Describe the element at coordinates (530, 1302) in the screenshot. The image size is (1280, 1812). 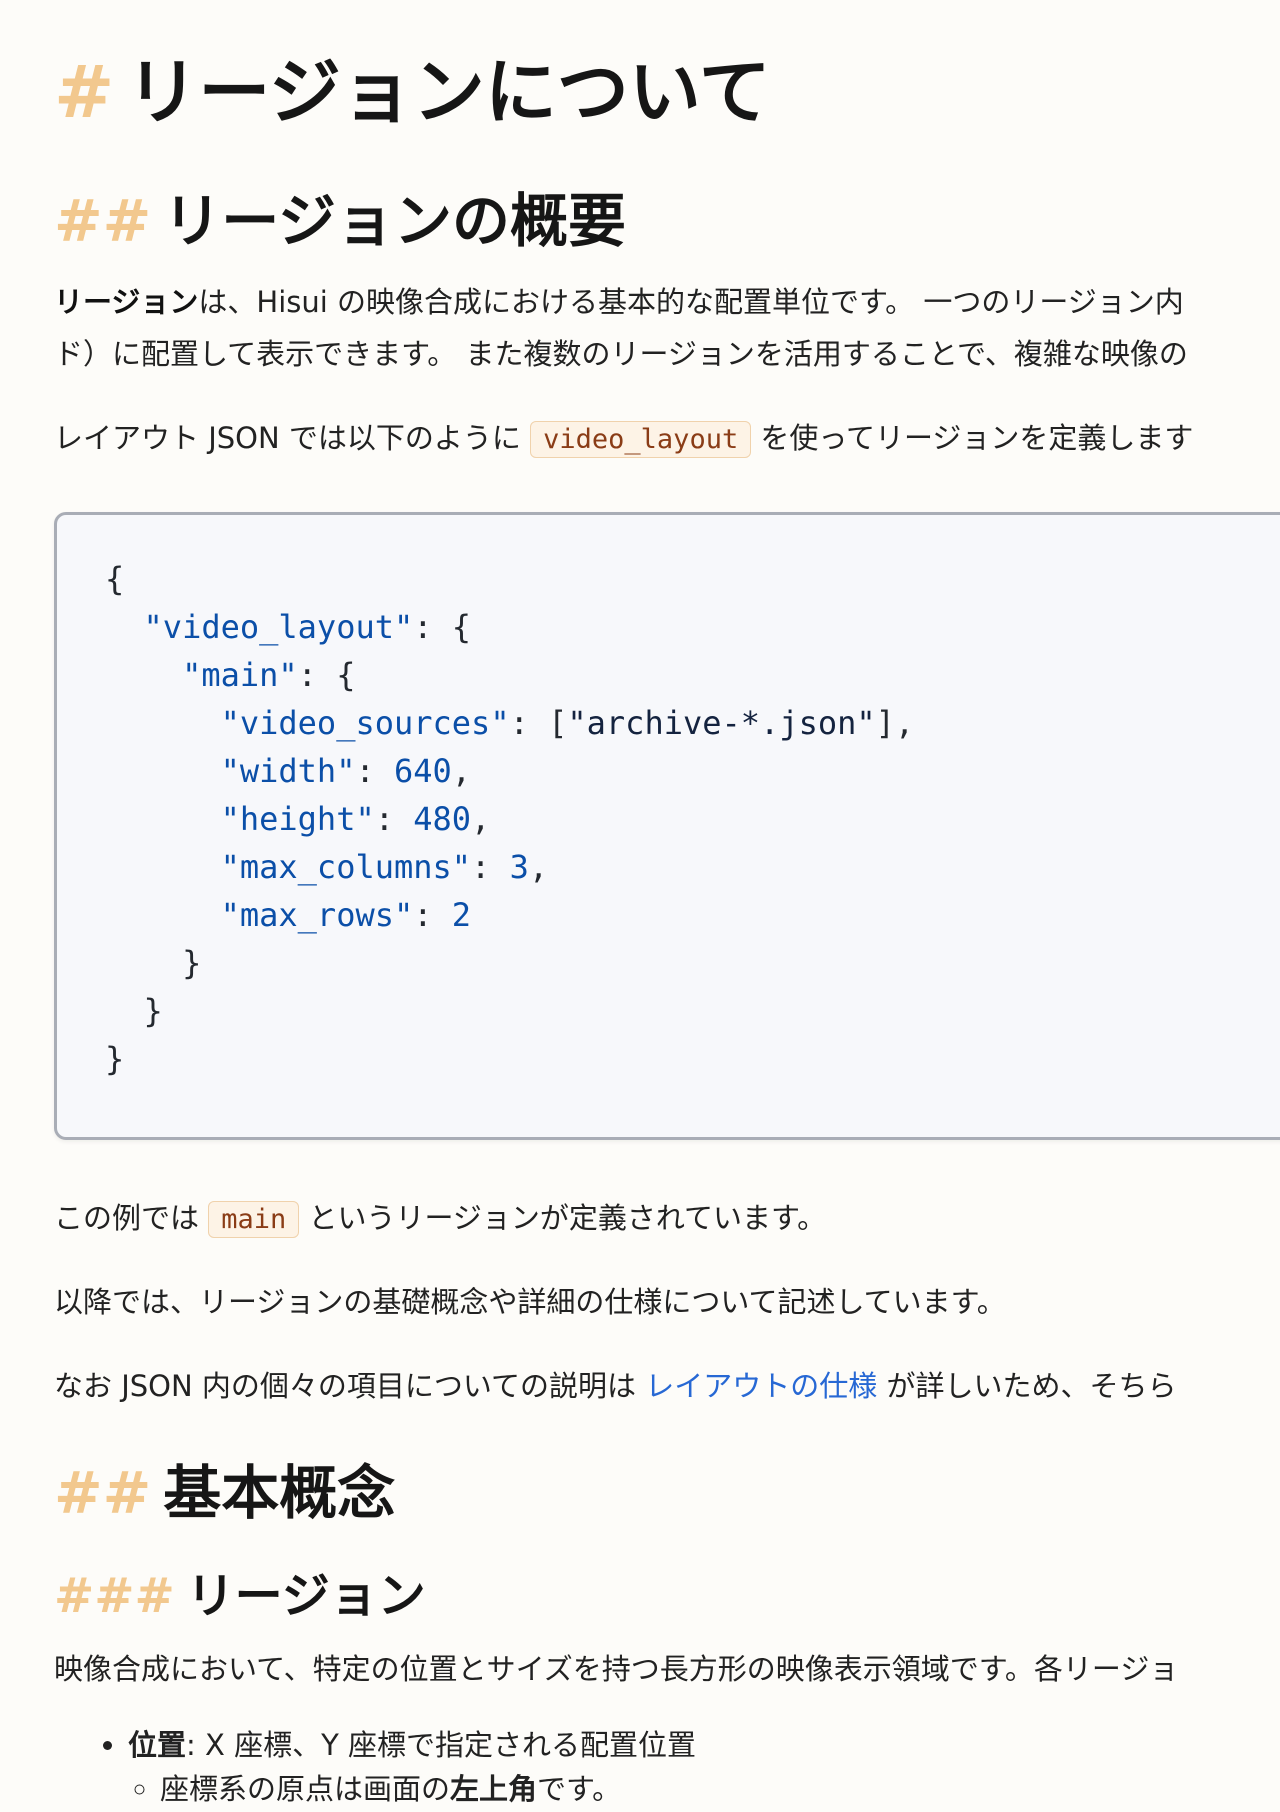
I see `following-paragraph: 以降では、リージョンの基礎概念や詳細の仕様について記述しています。` at that location.